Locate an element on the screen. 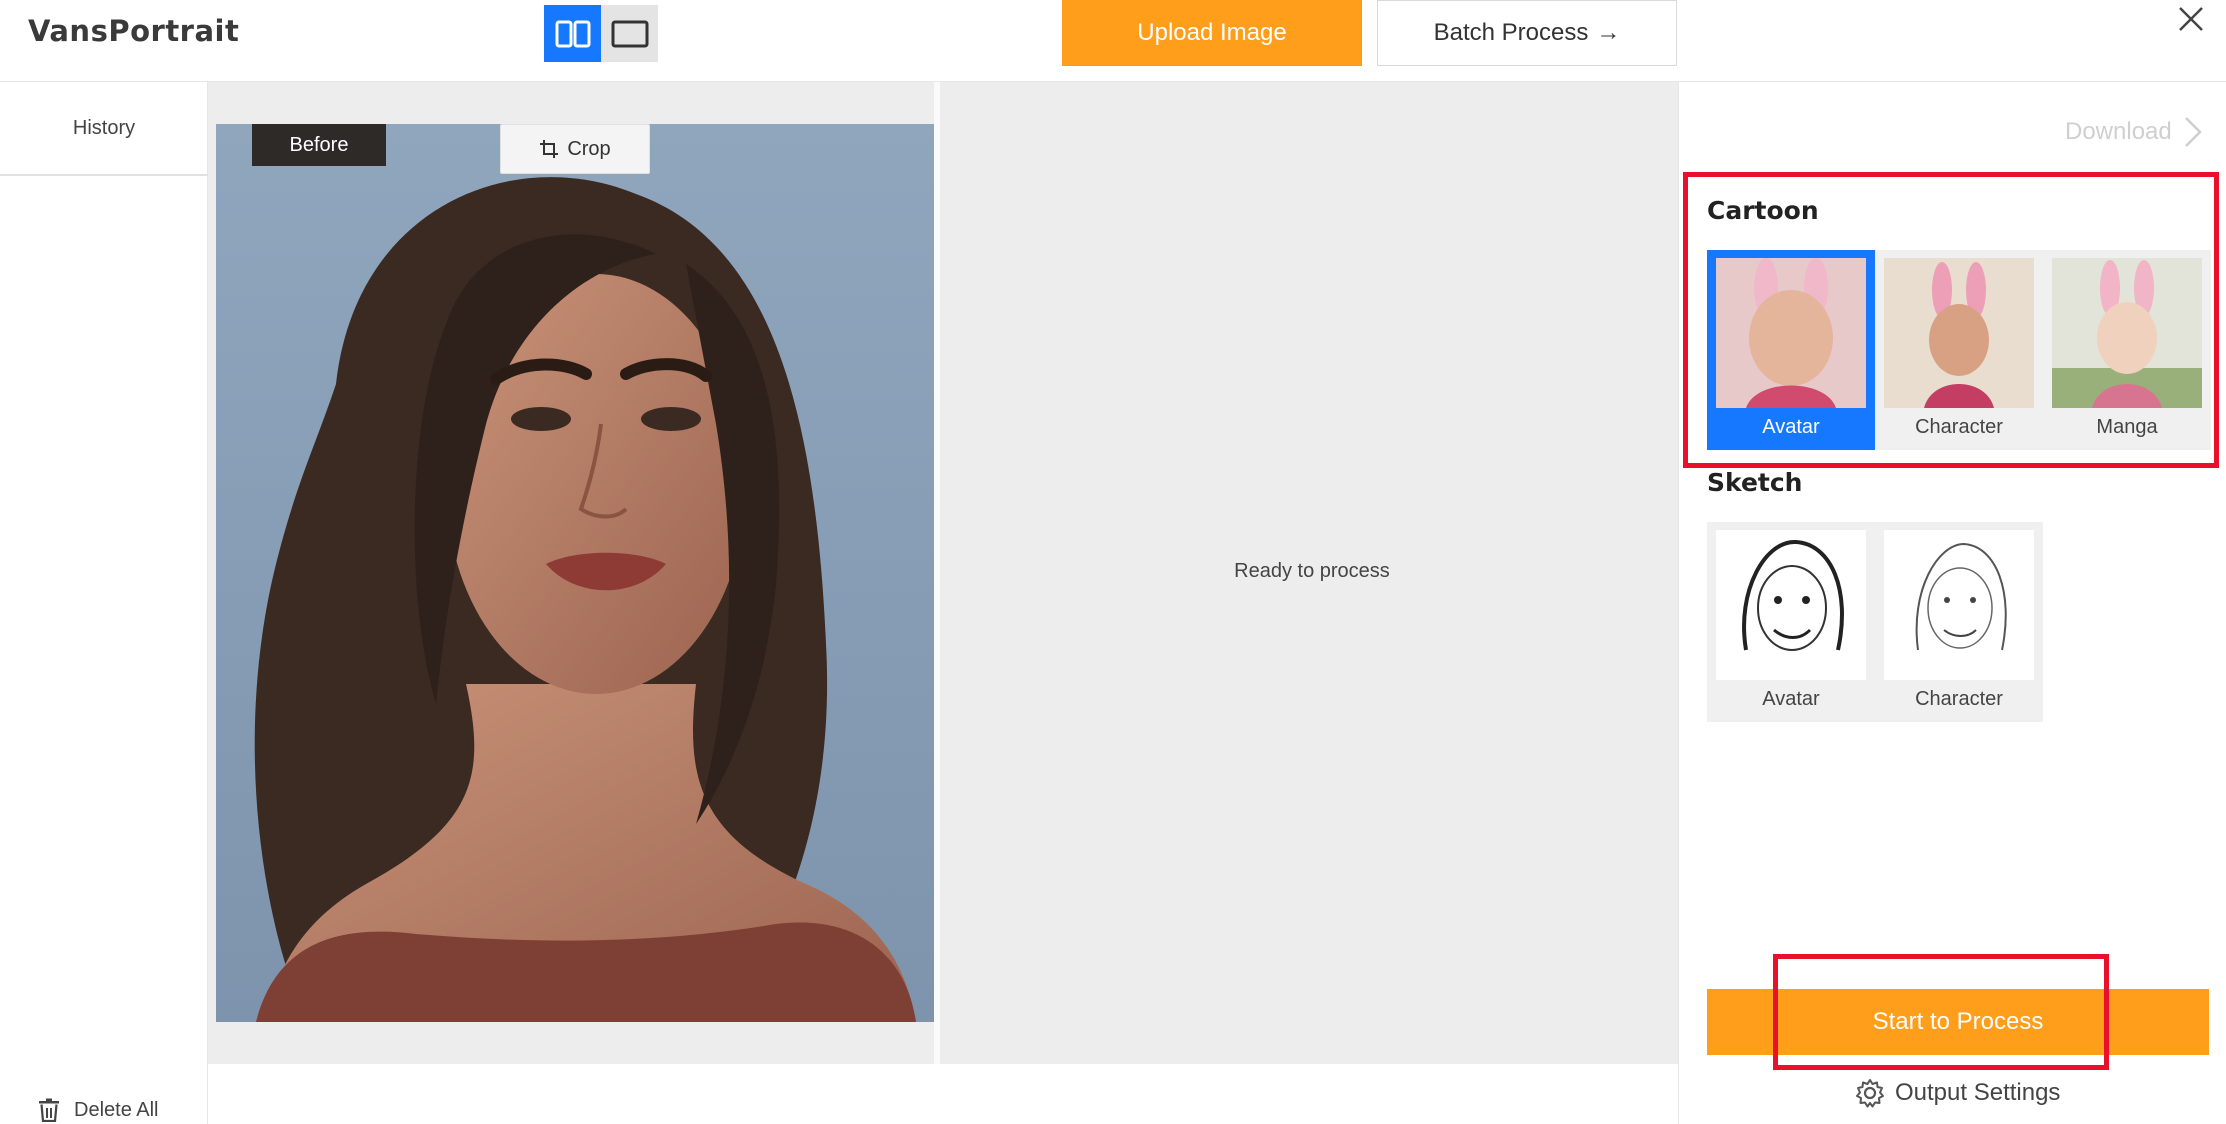 Image resolution: width=2226 pixels, height=1124 pixels. sketch-style-list: Avatar Character is located at coordinates (1875, 622).